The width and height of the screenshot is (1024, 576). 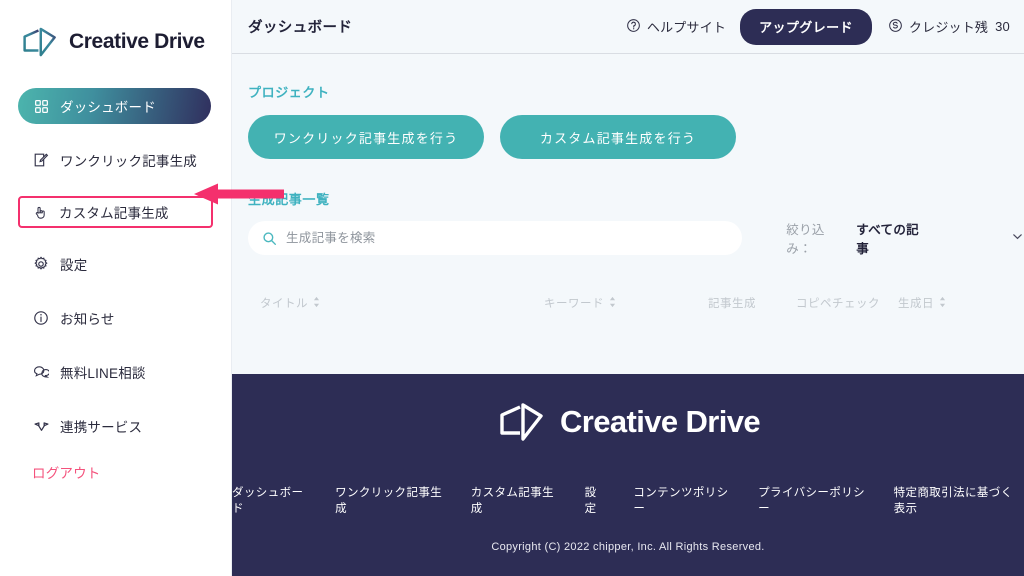 What do you see at coordinates (101, 427) in the screenshot?
I see `sidebar-item-label: 連携サービス` at bounding box center [101, 427].